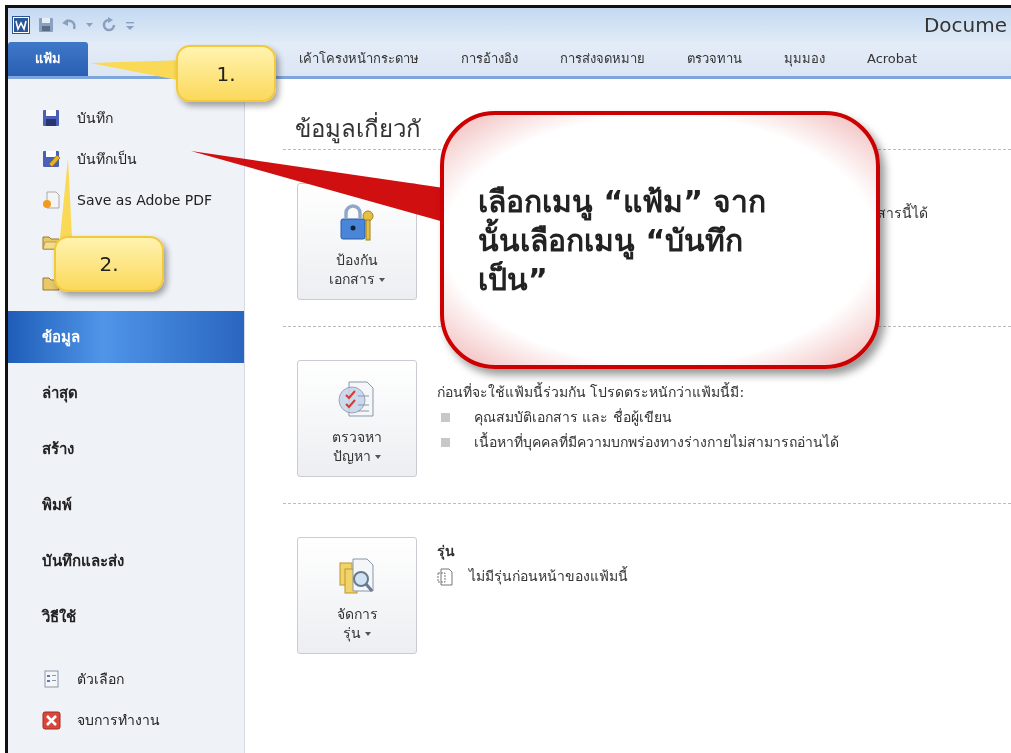 The width and height of the screenshot is (1011, 753). What do you see at coordinates (126, 561) in the screenshot?
I see `menu-page: บันทึกและส่ง` at bounding box center [126, 561].